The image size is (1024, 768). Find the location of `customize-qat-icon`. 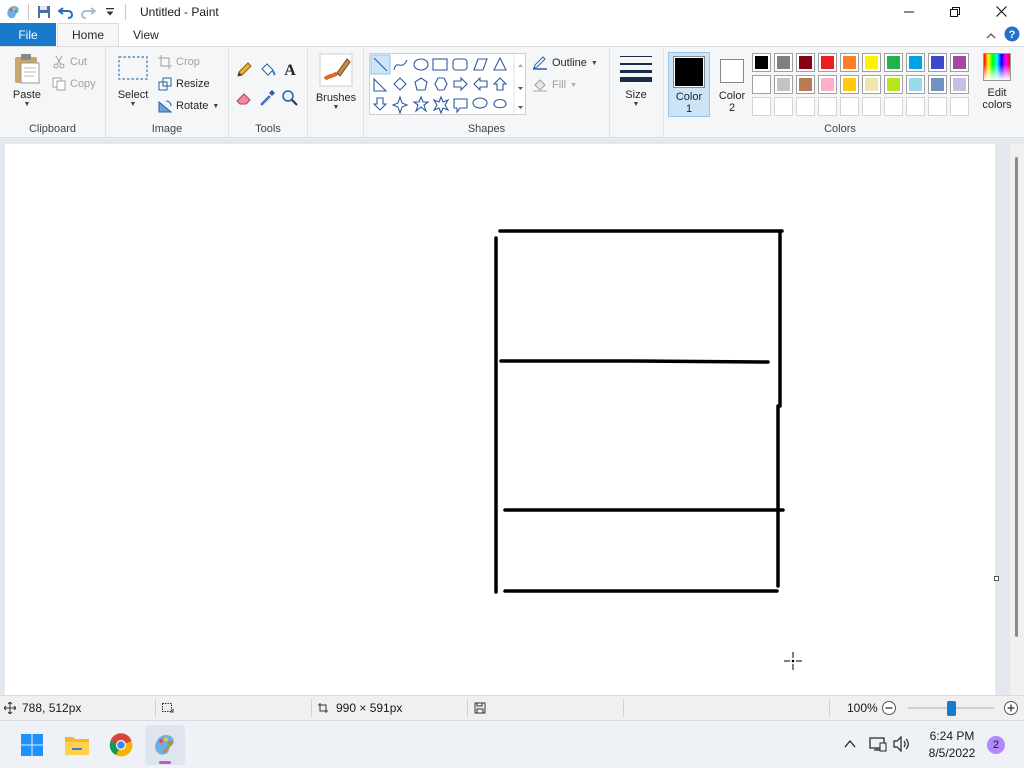

customize-qat-icon is located at coordinates (110, 12).